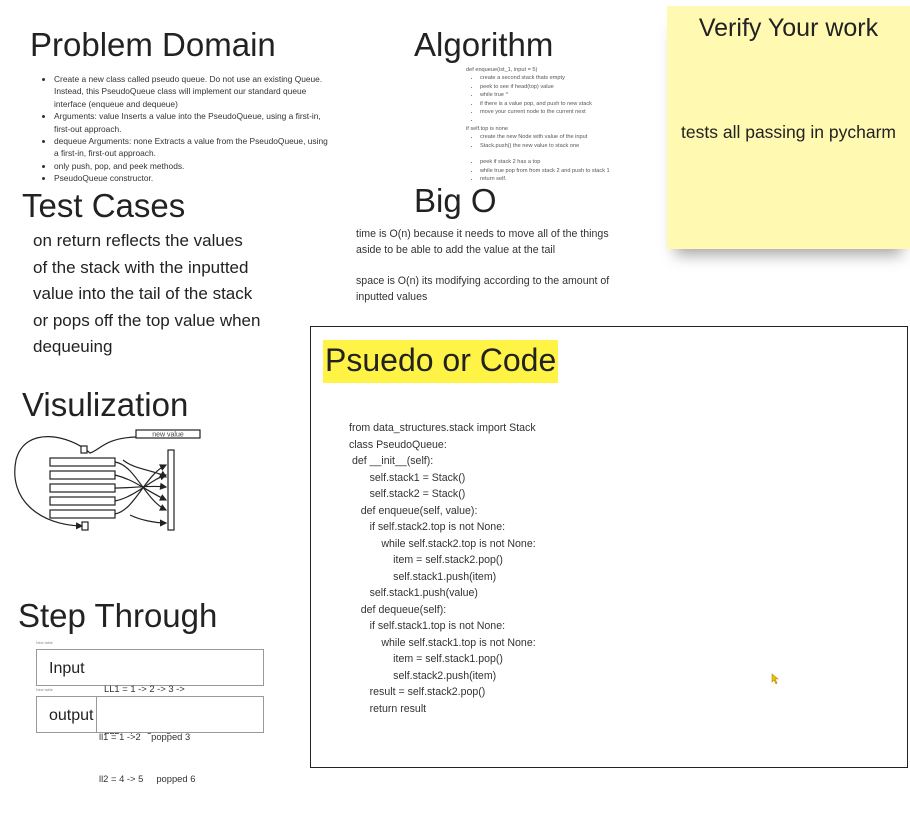  I want to click on algorithm-line: def enqueue(ist_1, input = 5), so click(502, 70).